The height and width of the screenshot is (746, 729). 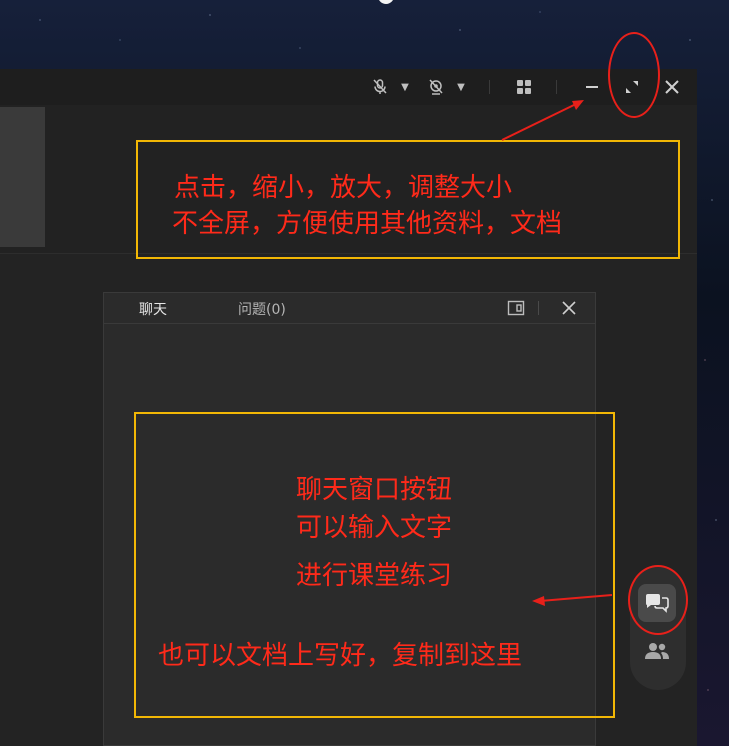 I want to click on annotation-line: 不全屏，方便使用其他资料，文档, so click(x=367, y=224).